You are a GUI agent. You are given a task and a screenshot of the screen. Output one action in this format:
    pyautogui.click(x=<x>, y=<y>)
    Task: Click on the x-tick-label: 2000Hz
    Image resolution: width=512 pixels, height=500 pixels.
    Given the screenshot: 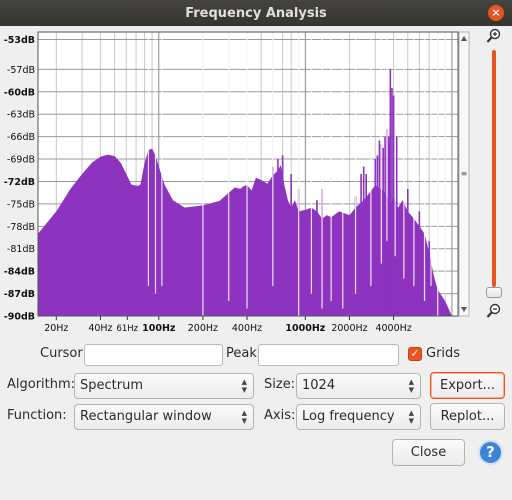 What is the action you would take?
    pyautogui.click(x=349, y=328)
    